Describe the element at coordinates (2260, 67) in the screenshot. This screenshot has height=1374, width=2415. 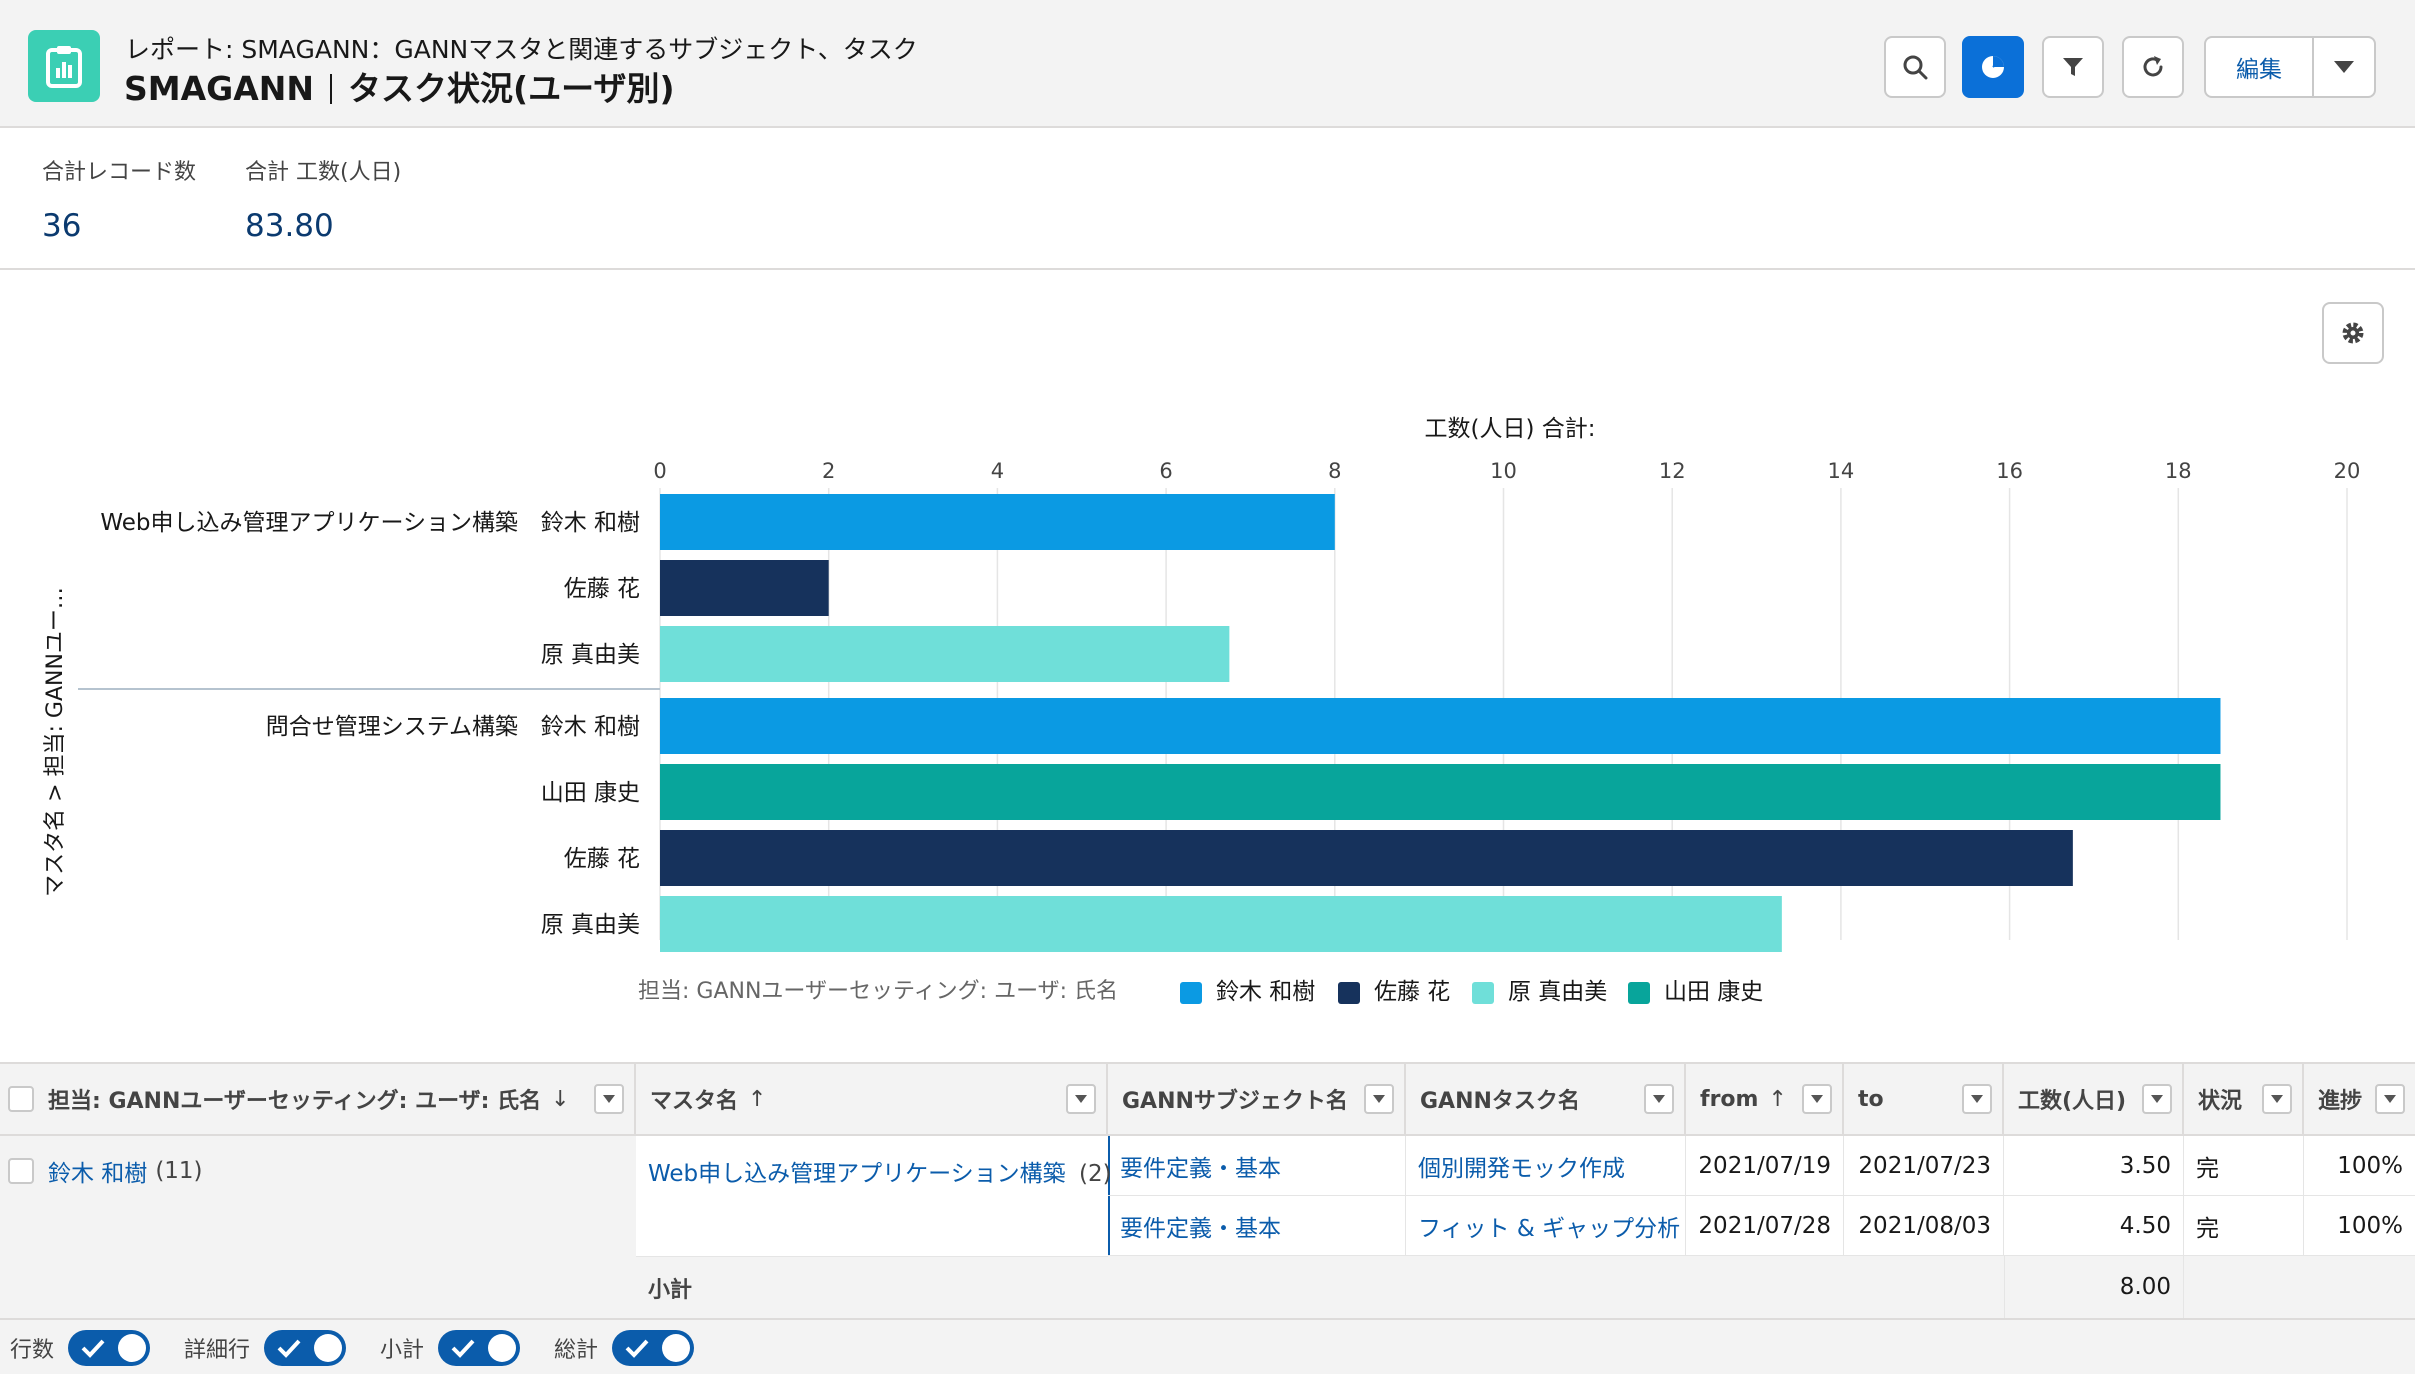
I see `edit-button: 編集` at that location.